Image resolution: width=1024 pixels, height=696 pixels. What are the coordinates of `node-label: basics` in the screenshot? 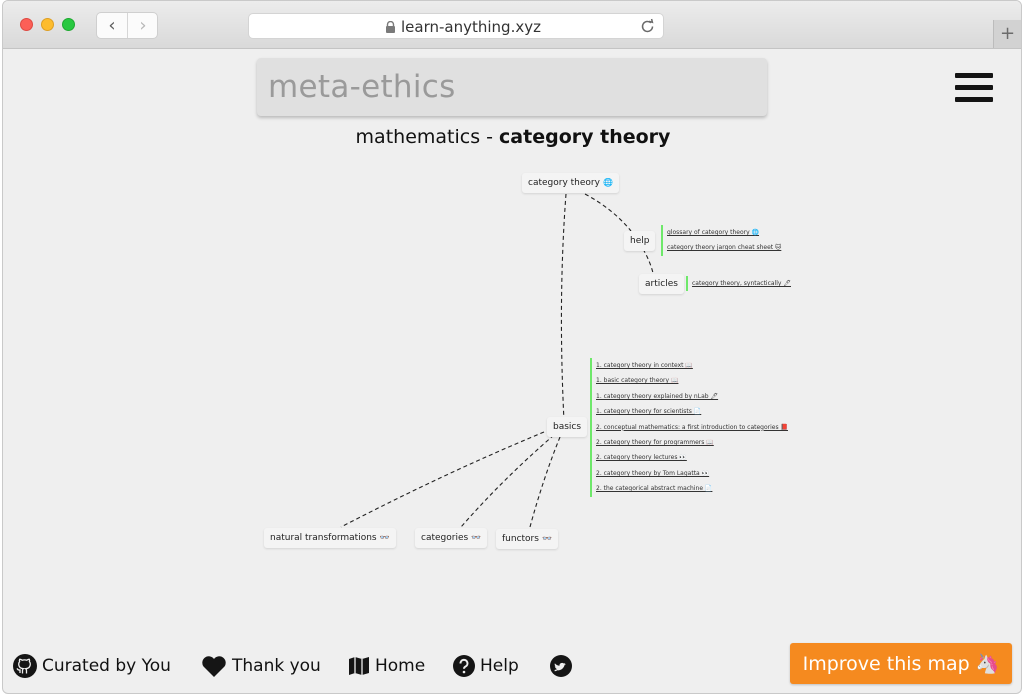 It's located at (567, 427).